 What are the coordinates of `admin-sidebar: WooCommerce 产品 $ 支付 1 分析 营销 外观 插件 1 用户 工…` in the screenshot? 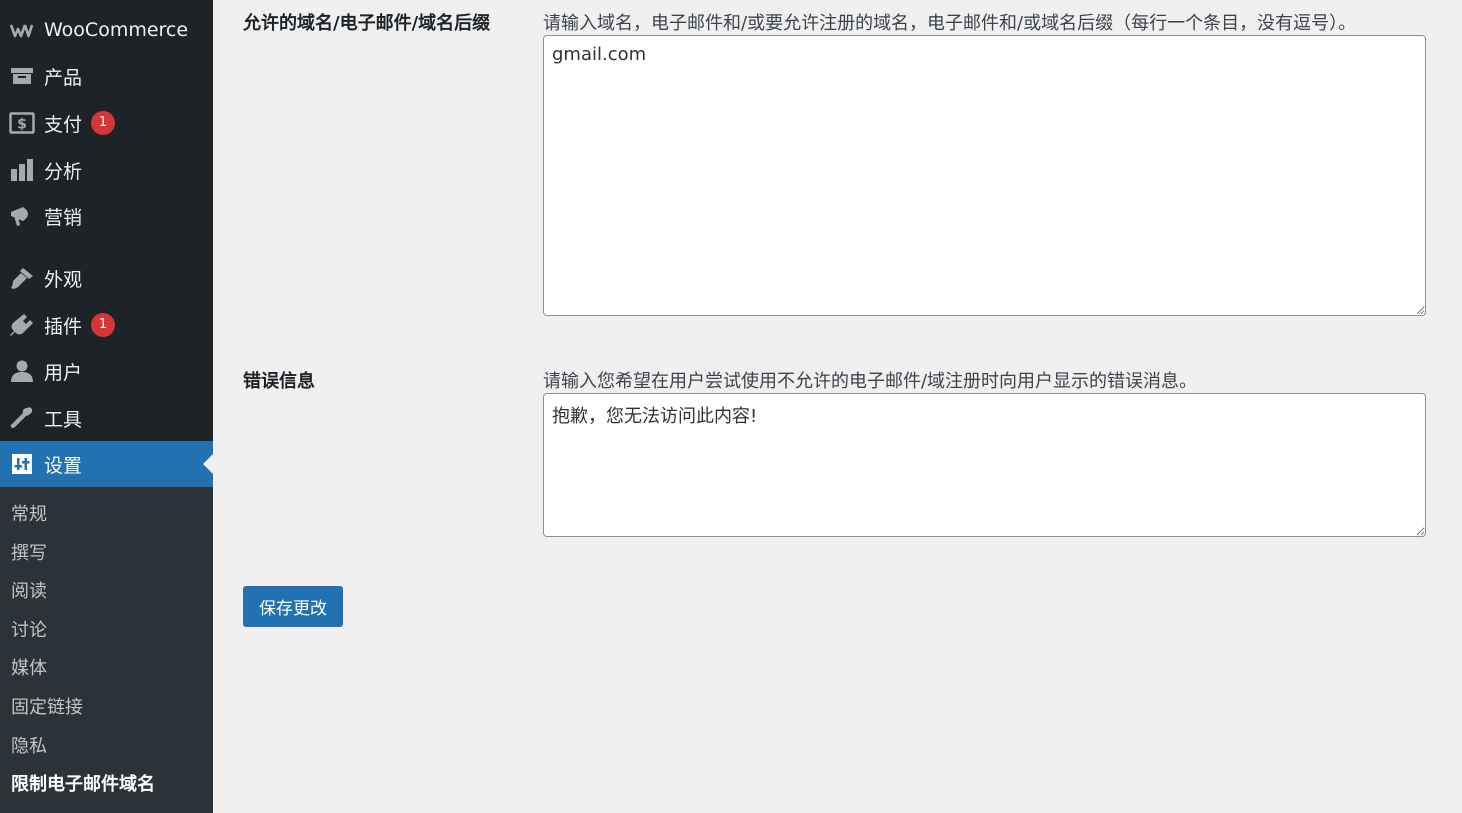 It's located at (106, 406).